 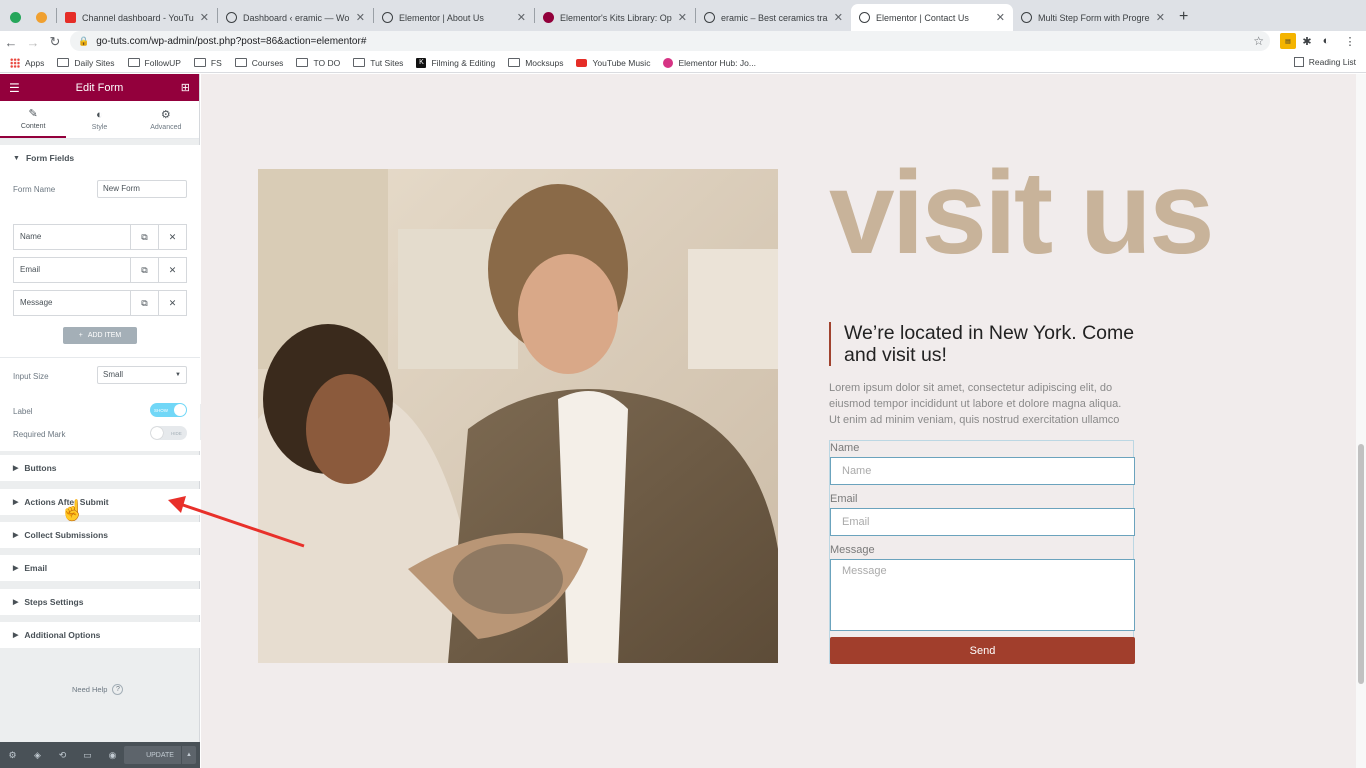 What do you see at coordinates (982, 595) in the screenshot?
I see `message-textarea: Message` at bounding box center [982, 595].